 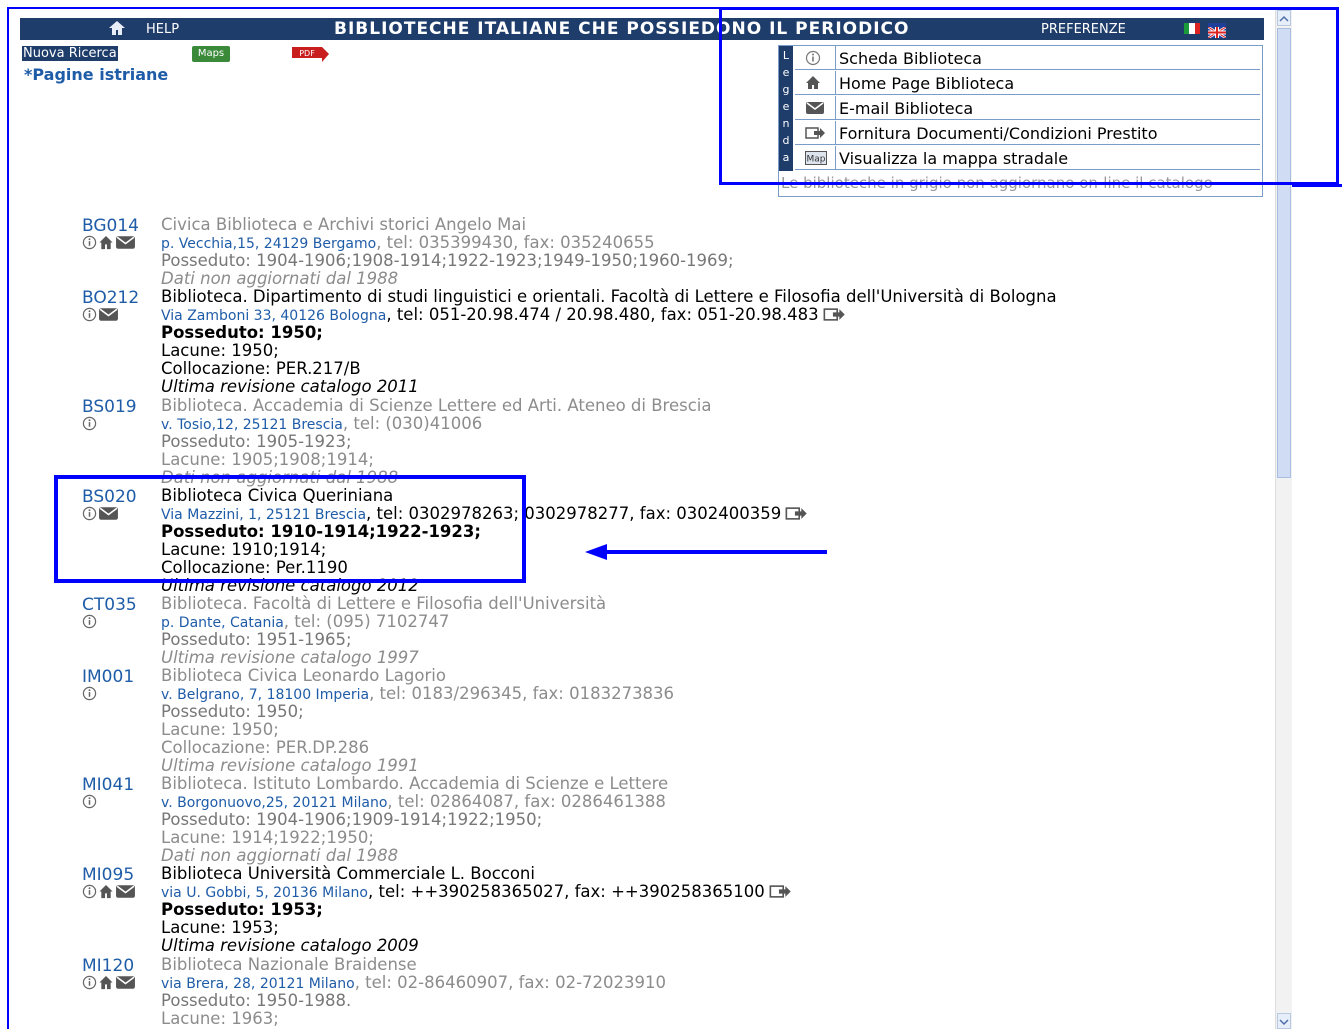 I want to click on lacune-text: Lacune: 1953;, so click(x=220, y=927).